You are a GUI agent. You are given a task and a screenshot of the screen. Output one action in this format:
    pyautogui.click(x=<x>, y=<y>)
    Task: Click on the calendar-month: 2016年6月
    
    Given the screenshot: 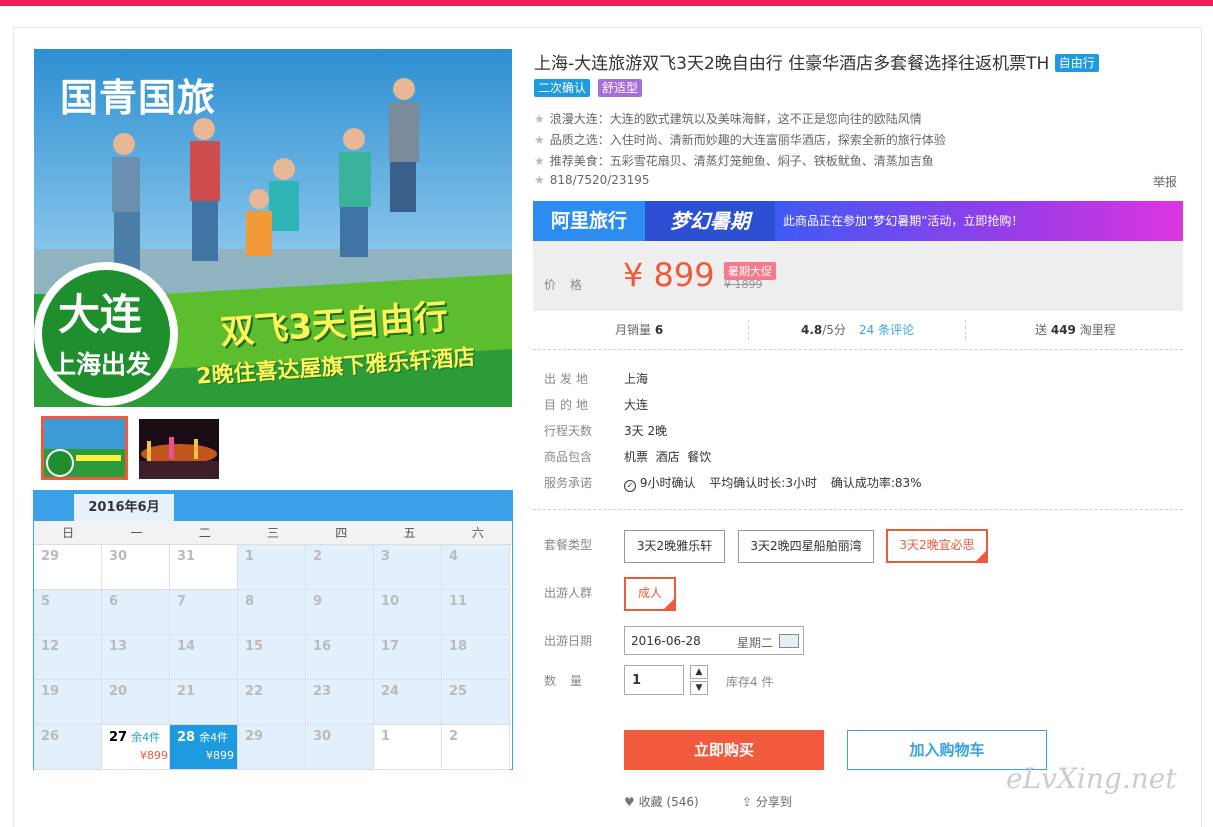 What is the action you would take?
    pyautogui.click(x=124, y=507)
    